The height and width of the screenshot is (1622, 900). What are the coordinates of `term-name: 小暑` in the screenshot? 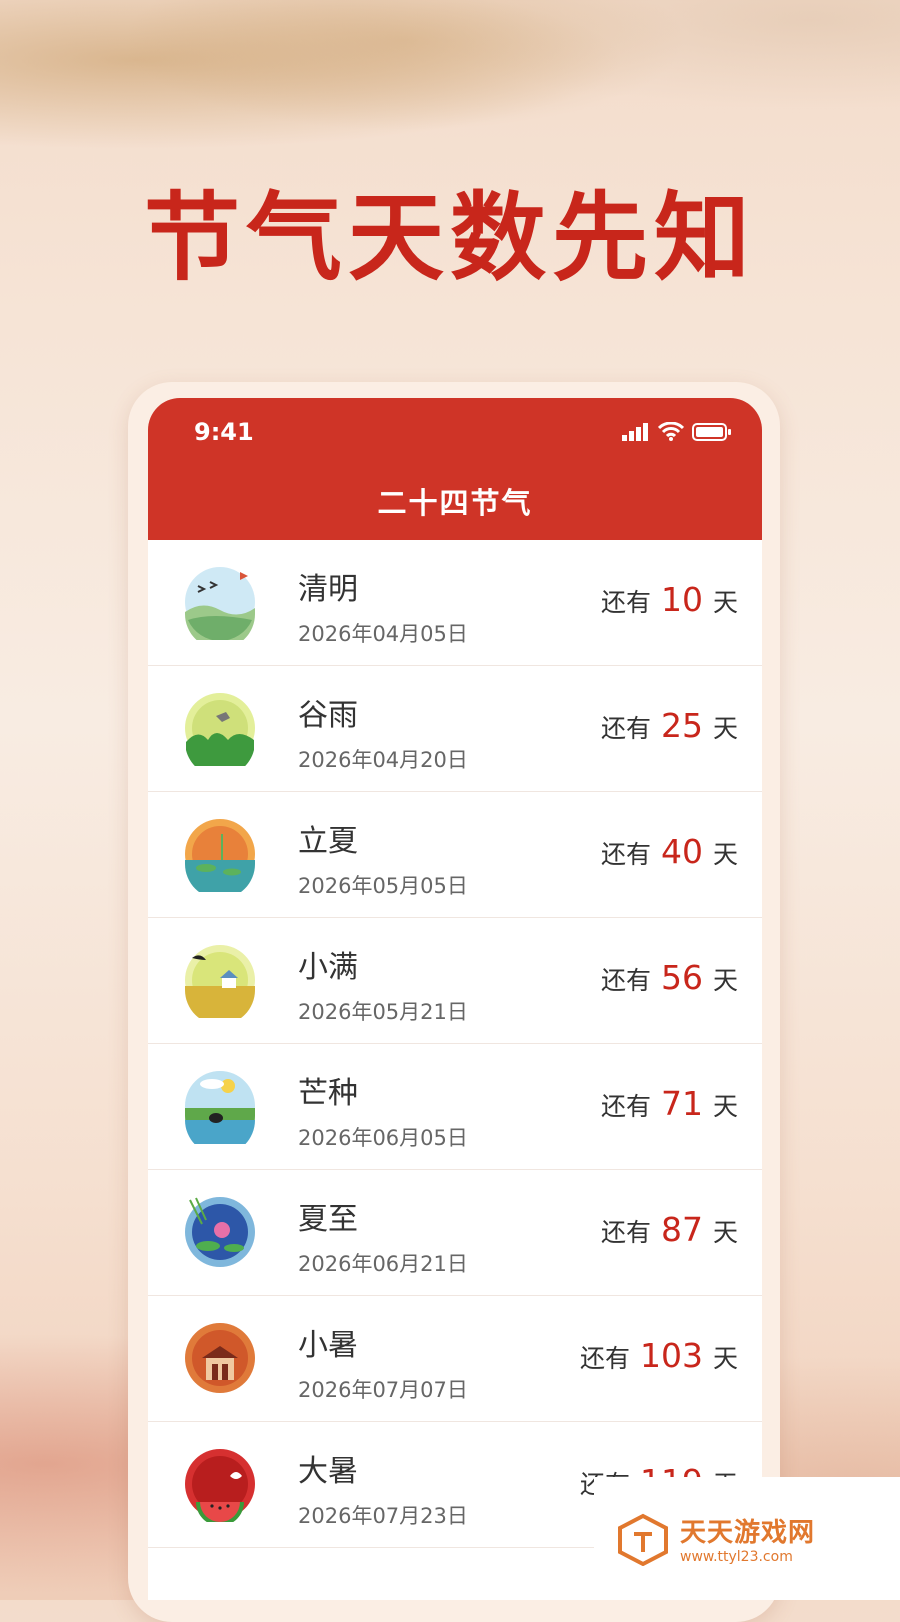 It's located at (328, 1345).